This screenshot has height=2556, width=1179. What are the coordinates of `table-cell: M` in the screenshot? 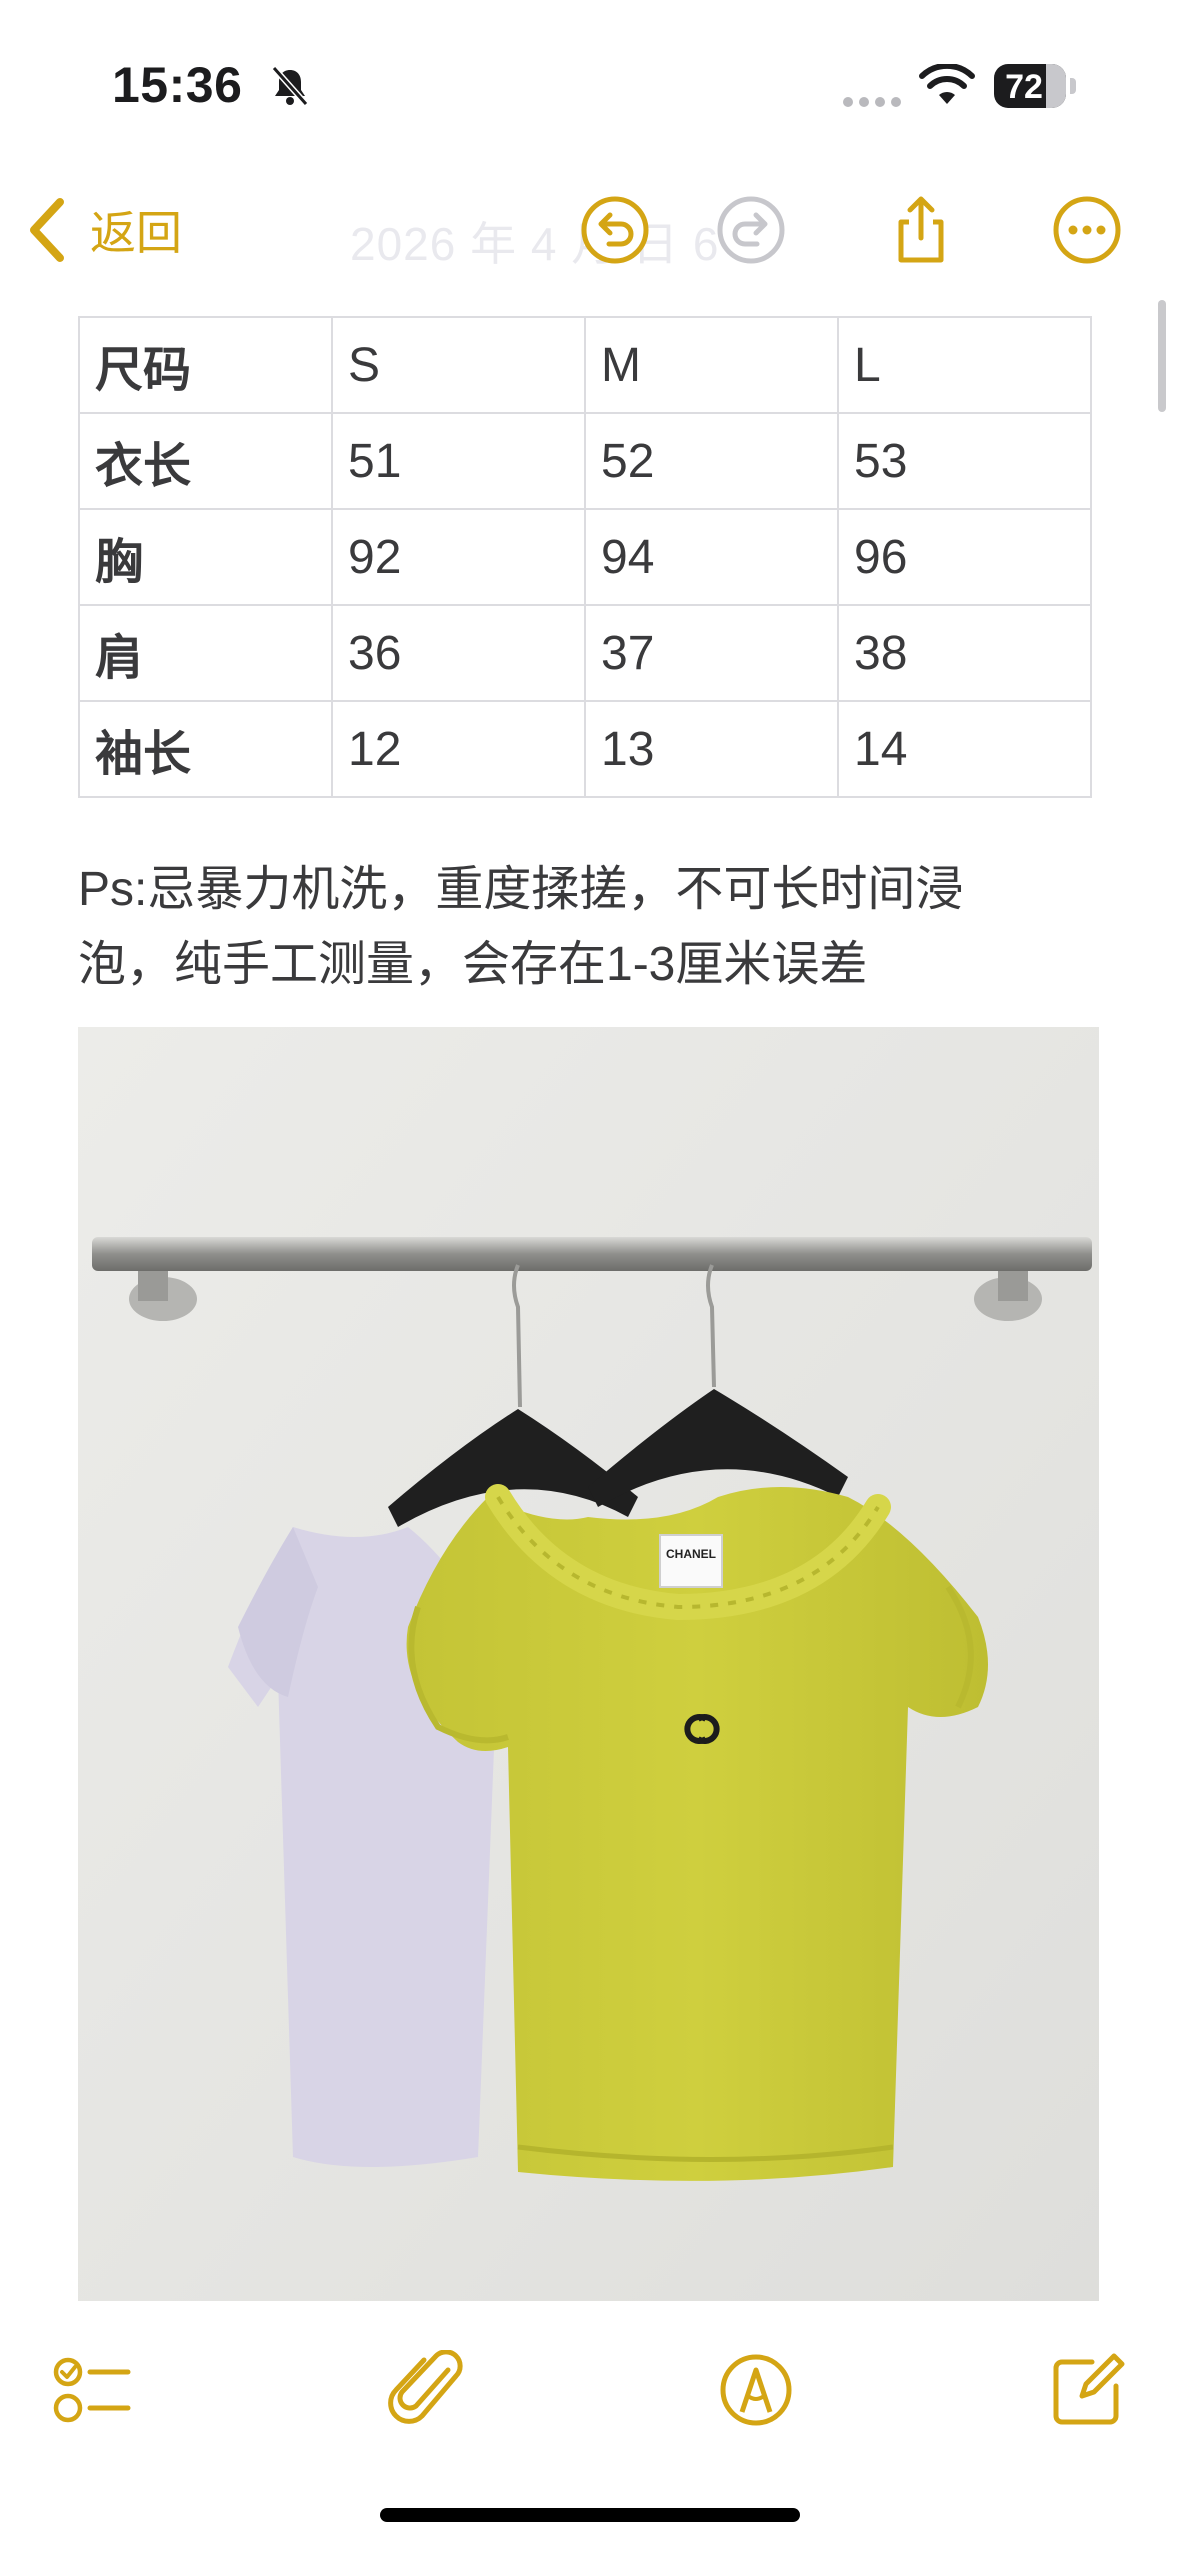 It's located at (711, 365).